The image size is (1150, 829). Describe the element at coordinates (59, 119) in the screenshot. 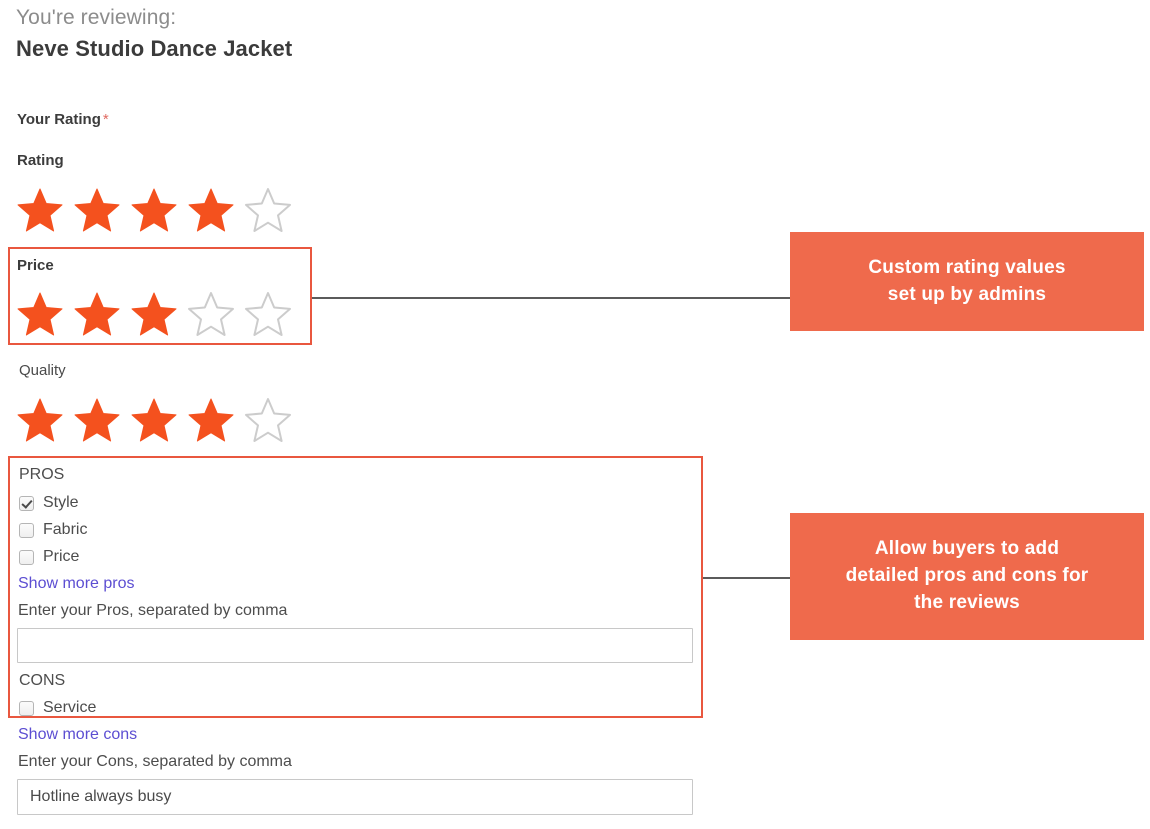

I see `your-rating-label: Your Rating` at that location.